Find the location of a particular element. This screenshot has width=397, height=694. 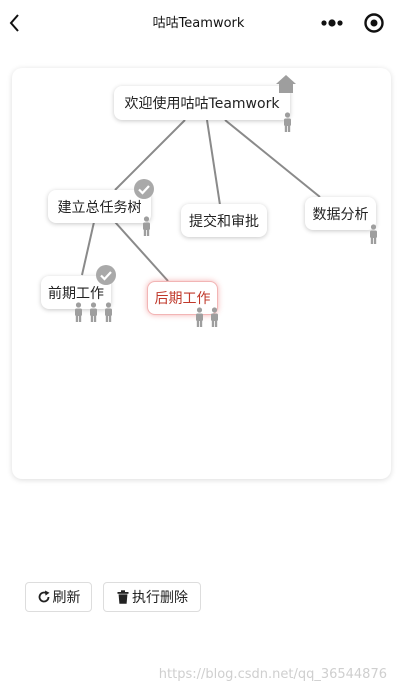

tree-node-late-work: 后期工作 is located at coordinates (182, 298).